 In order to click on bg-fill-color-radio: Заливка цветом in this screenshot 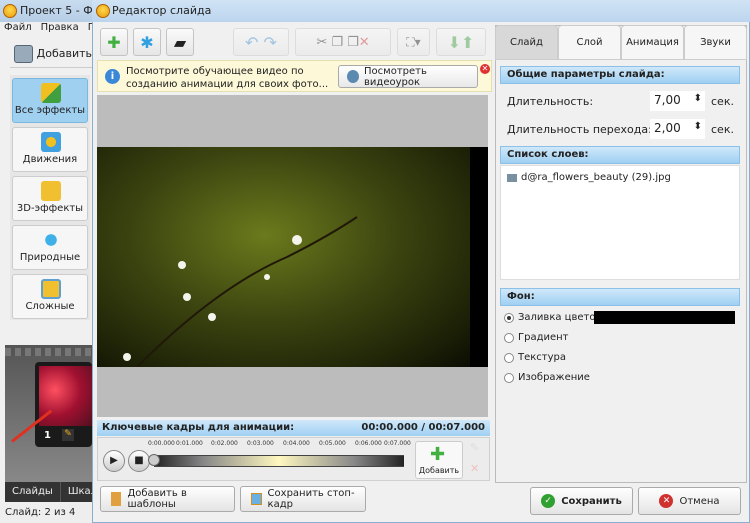, I will do `click(553, 317)`.